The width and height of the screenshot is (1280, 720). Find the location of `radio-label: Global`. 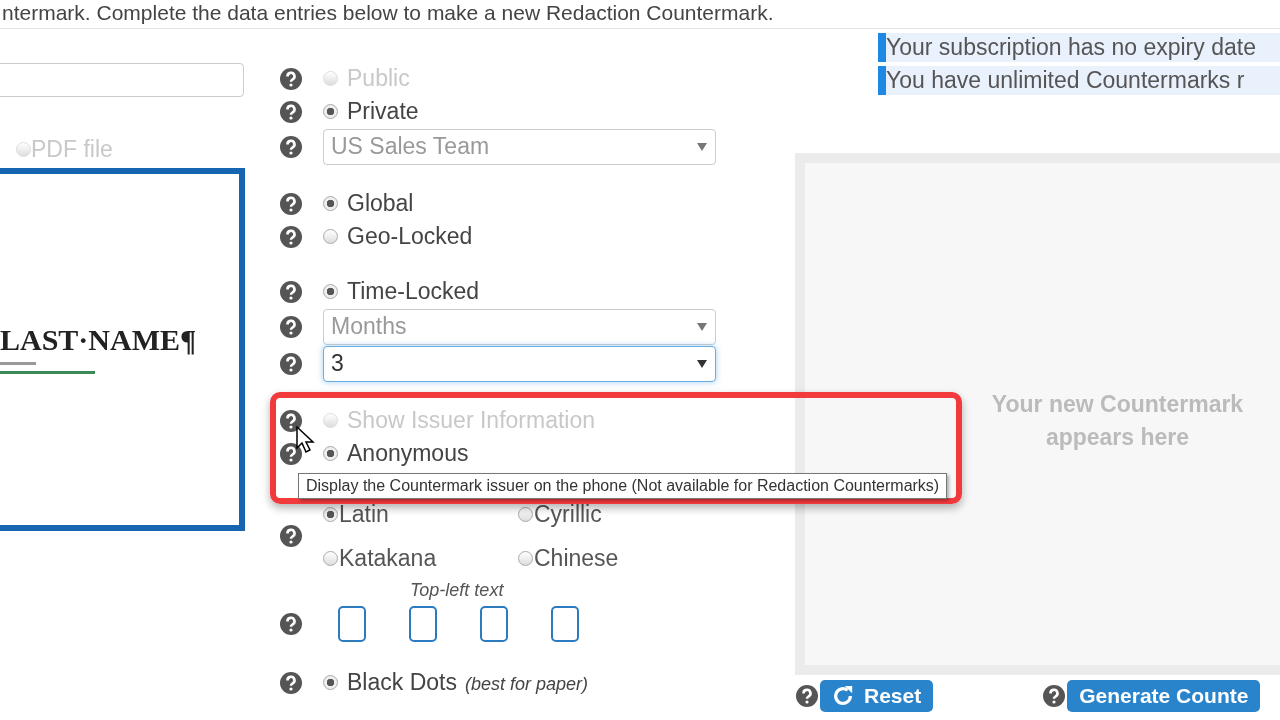

radio-label: Global is located at coordinates (380, 203).